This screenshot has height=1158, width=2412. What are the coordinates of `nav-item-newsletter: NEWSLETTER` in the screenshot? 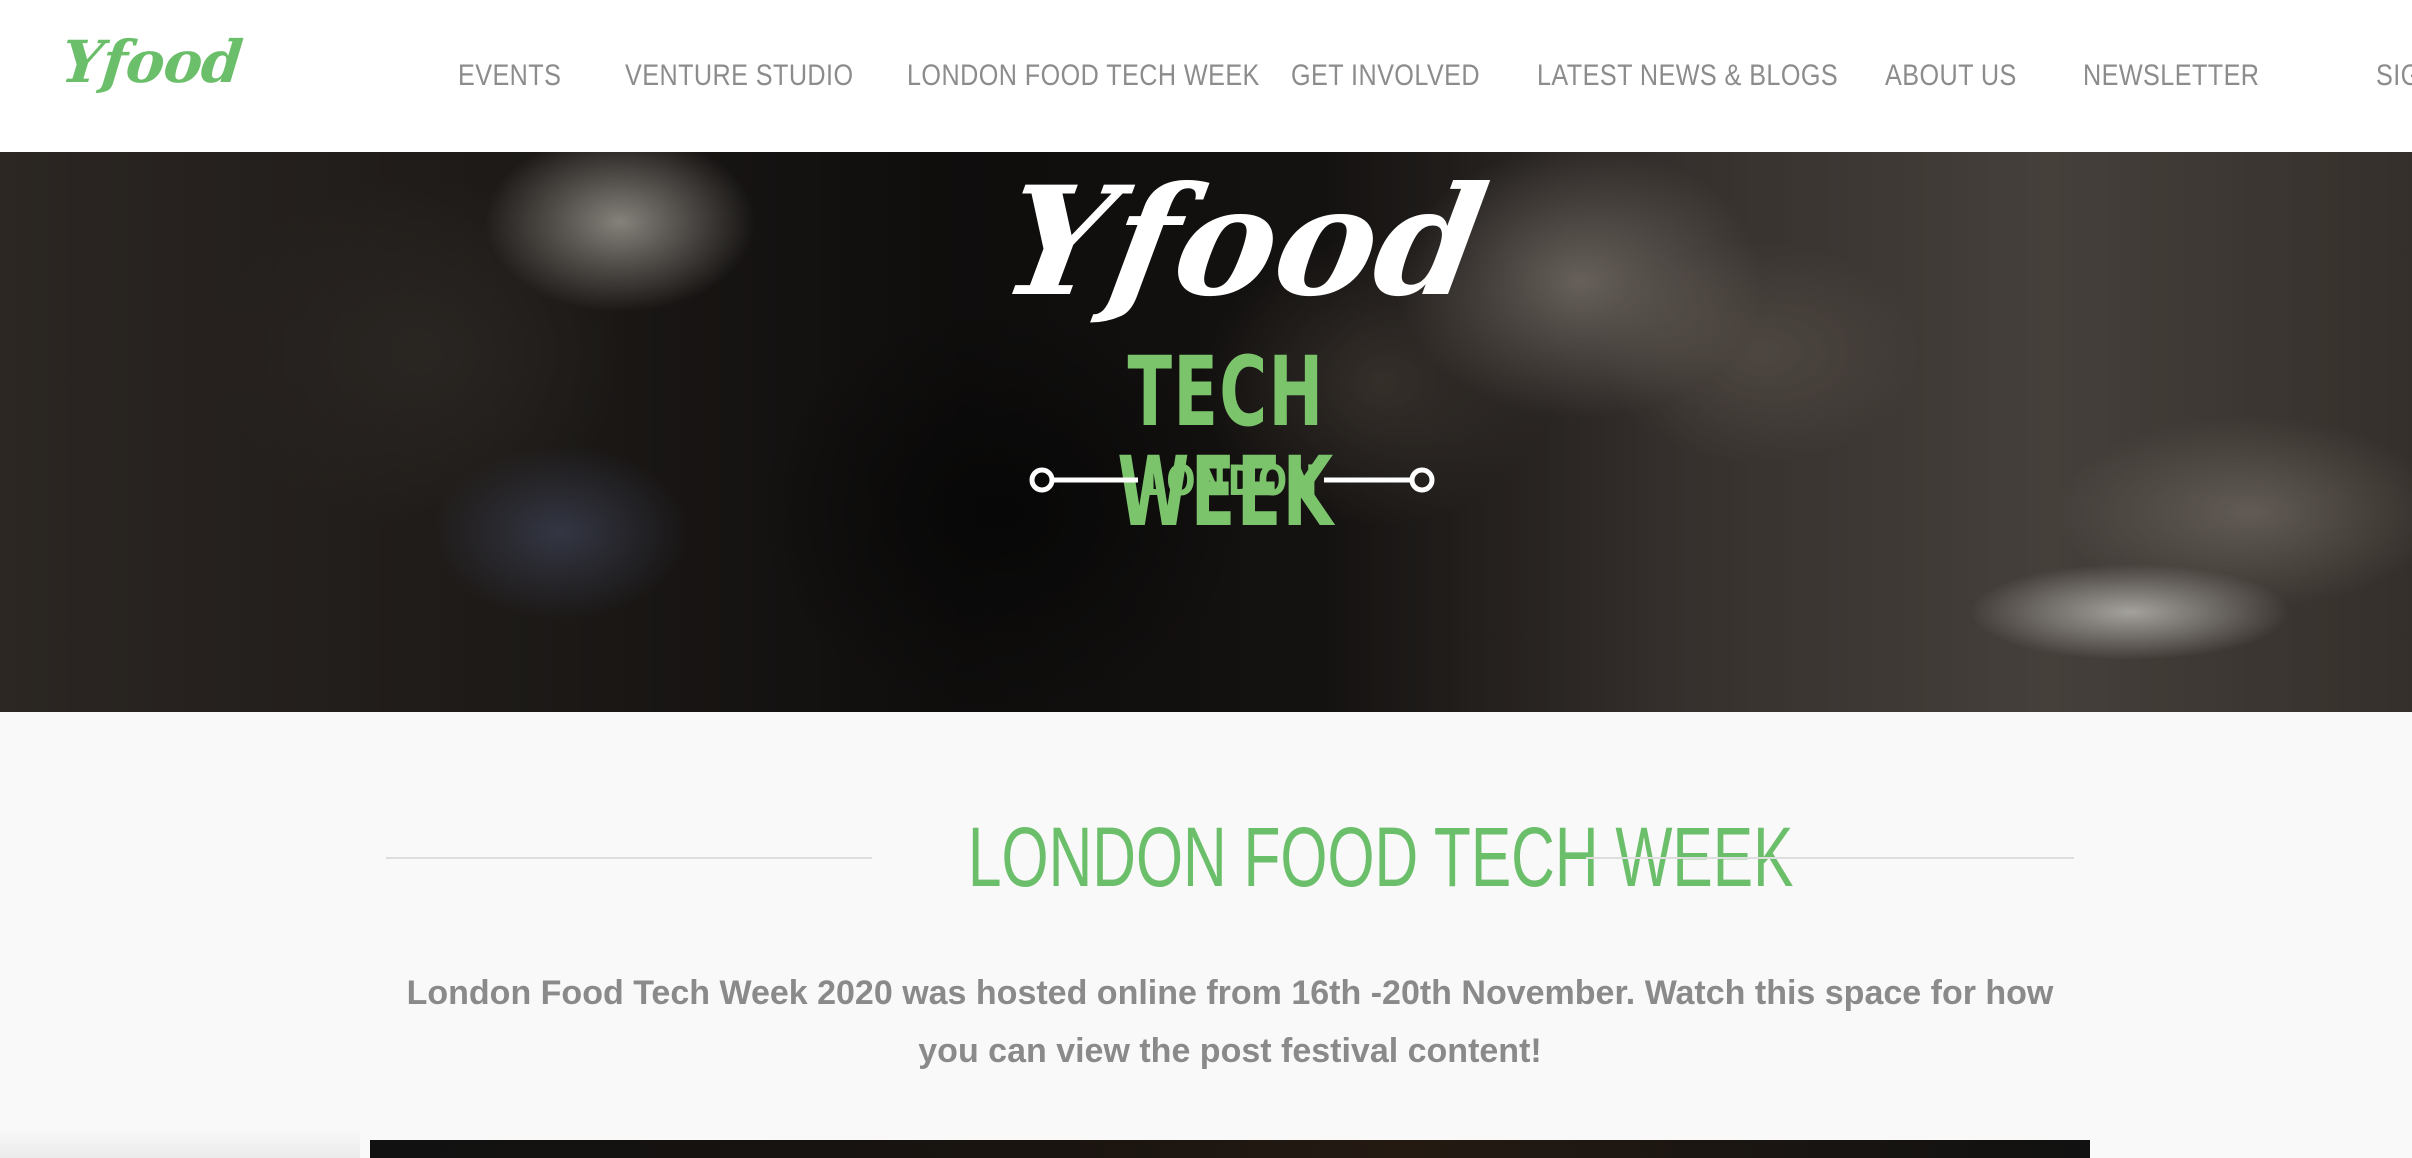 It's located at (2171, 76).